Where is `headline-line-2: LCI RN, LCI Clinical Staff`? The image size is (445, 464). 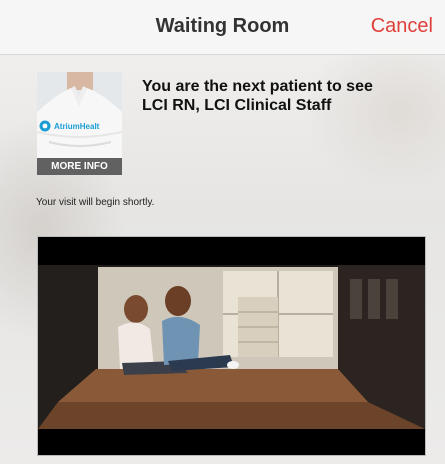 headline-line-2: LCI RN, LCI Clinical Staff is located at coordinates (237, 105).